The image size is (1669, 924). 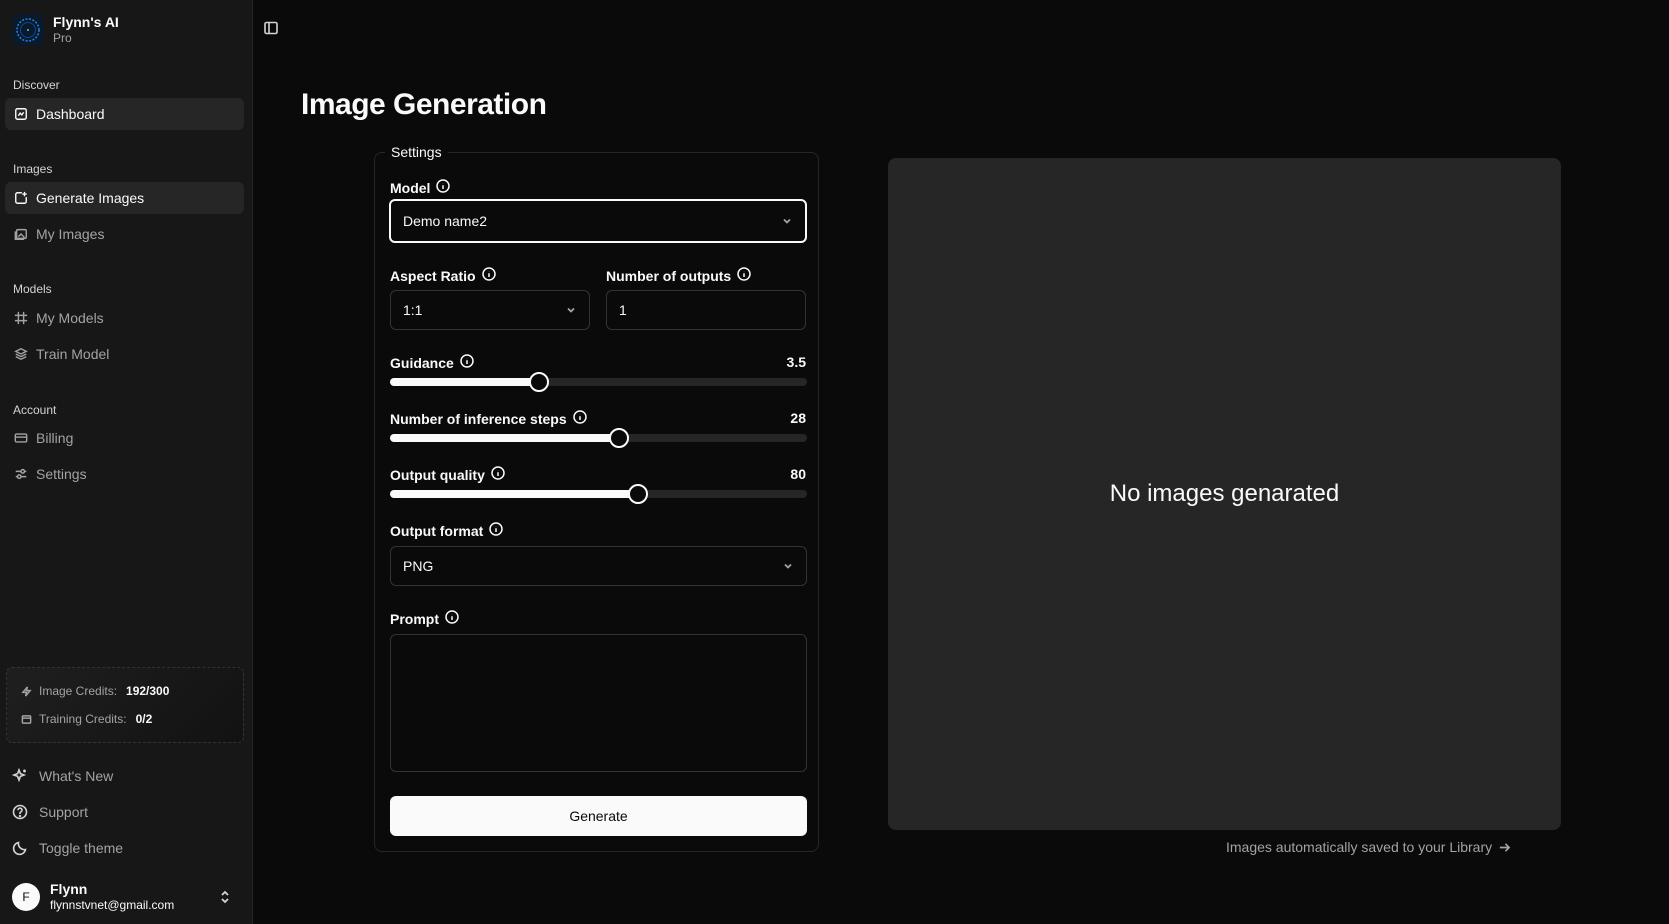 I want to click on sidebar-toggle-button, so click(x=272, y=29).